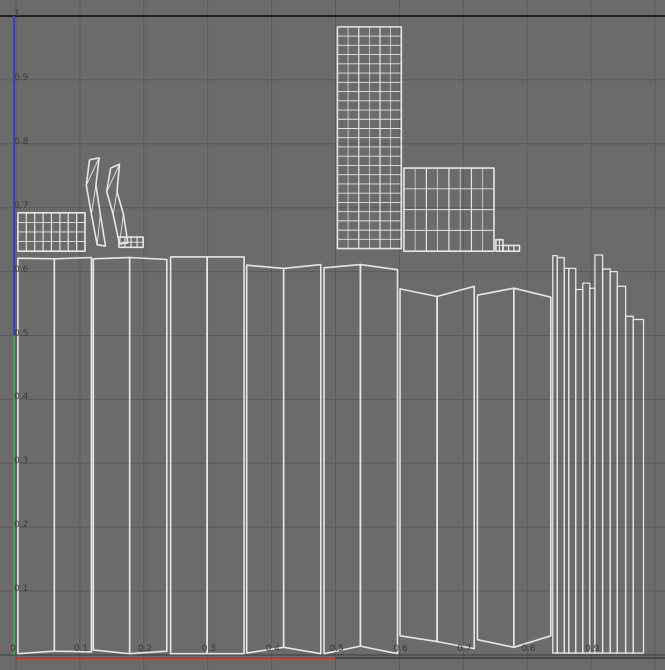 The width and height of the screenshot is (665, 670). I want to click on v-tick-label: 0.3, so click(21, 461).